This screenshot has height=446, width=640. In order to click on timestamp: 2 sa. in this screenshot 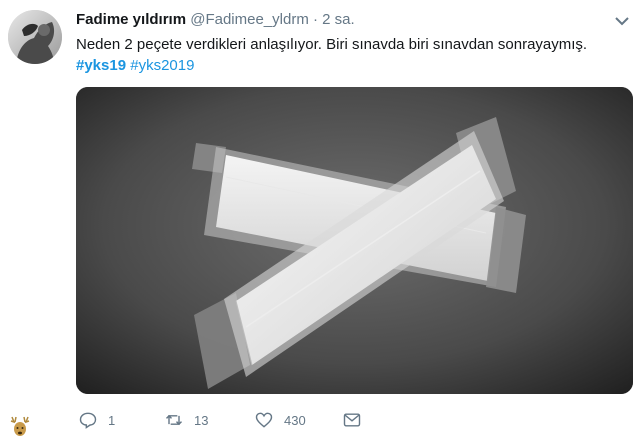, I will do `click(338, 19)`.